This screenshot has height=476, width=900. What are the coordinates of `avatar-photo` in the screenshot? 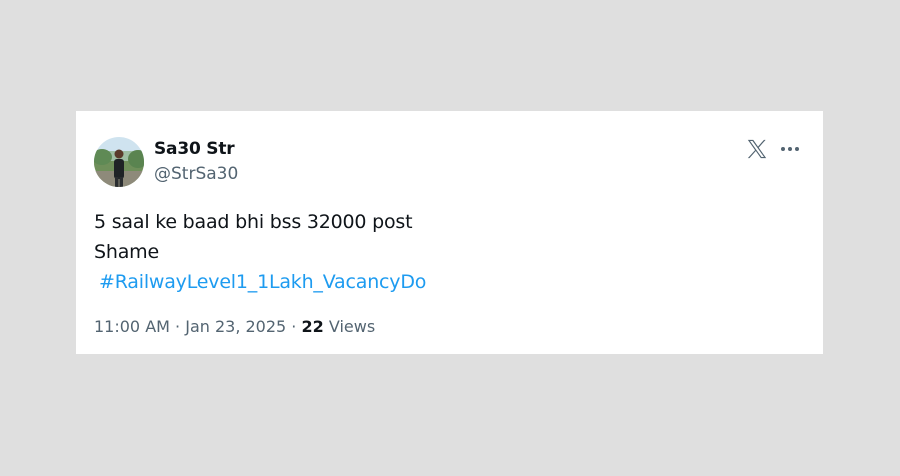 It's located at (119, 162).